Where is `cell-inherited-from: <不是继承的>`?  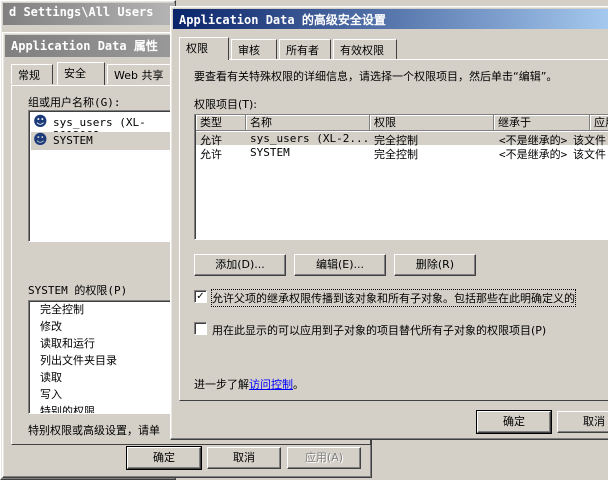
cell-inherited-from: <不是继承的> is located at coordinates (533, 154).